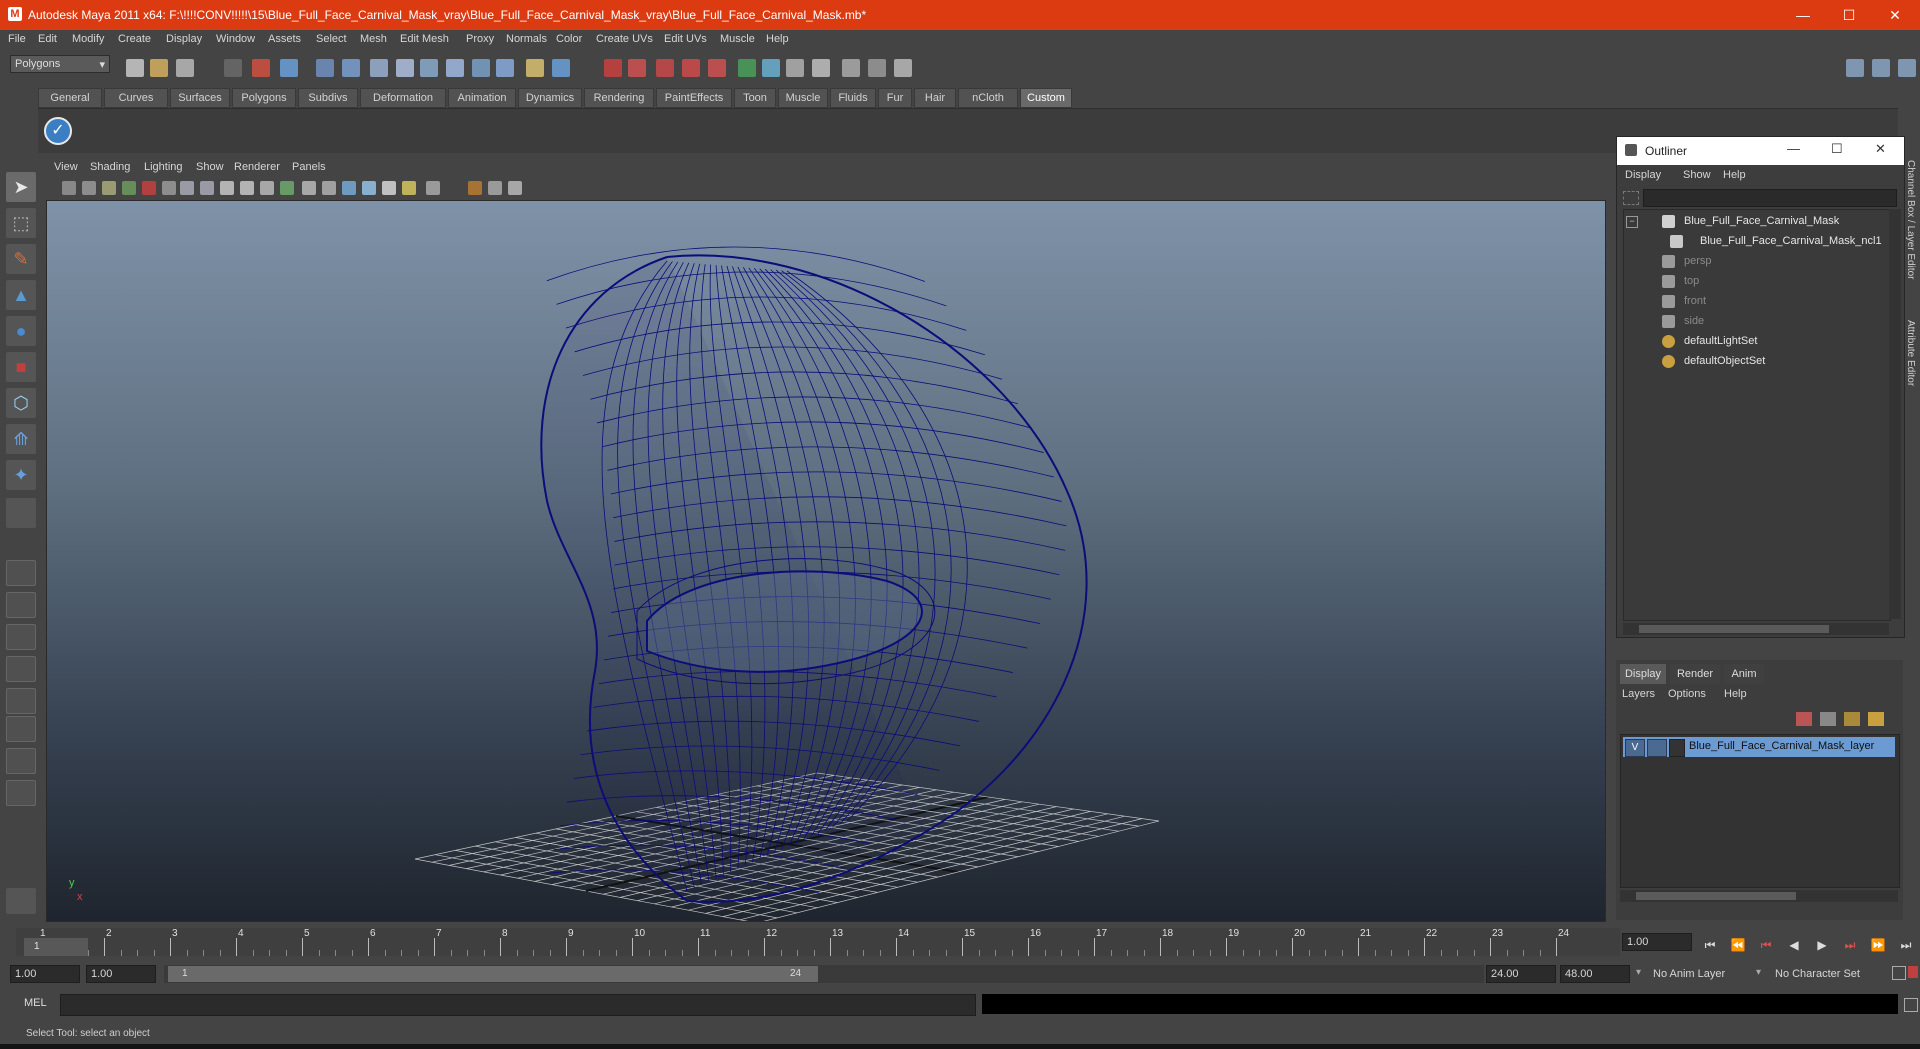 This screenshot has width=1920, height=1049. Describe the element at coordinates (373, 39) in the screenshot. I see `menu-mesh: Mesh` at that location.